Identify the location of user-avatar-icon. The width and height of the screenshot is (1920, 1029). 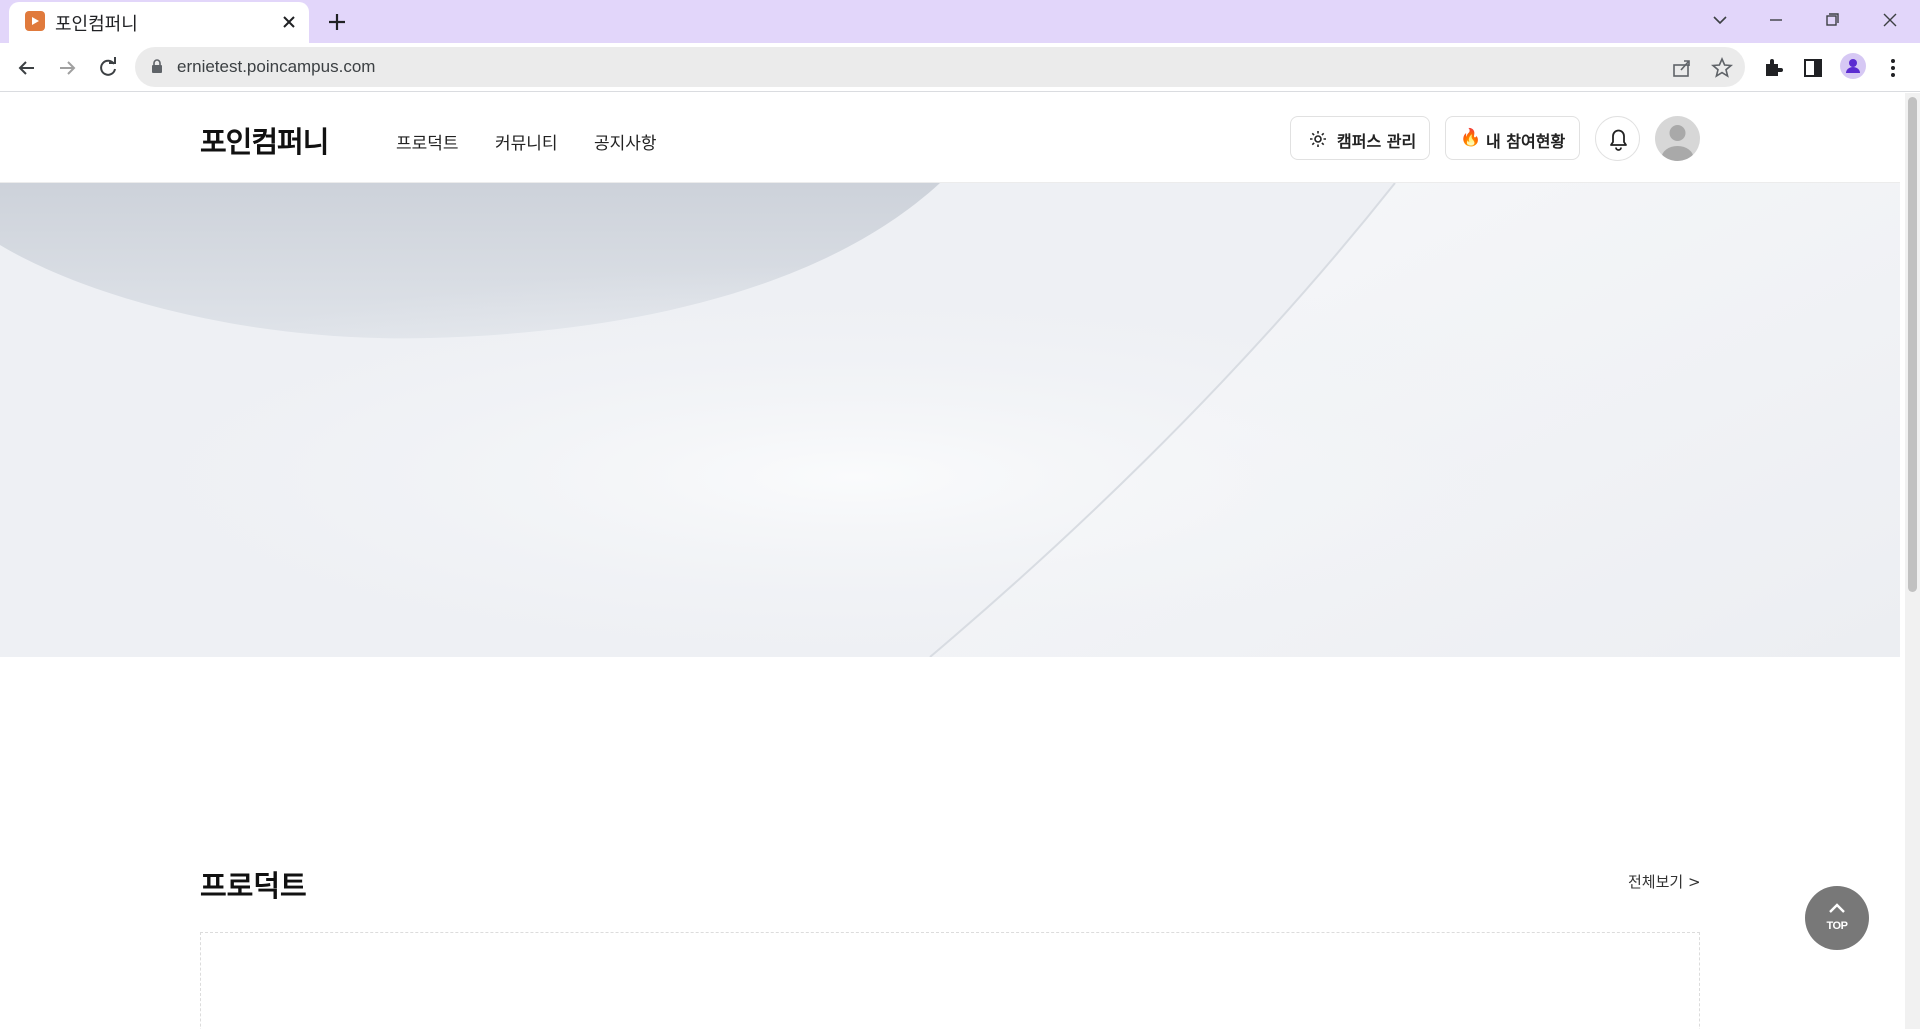
(1677, 138).